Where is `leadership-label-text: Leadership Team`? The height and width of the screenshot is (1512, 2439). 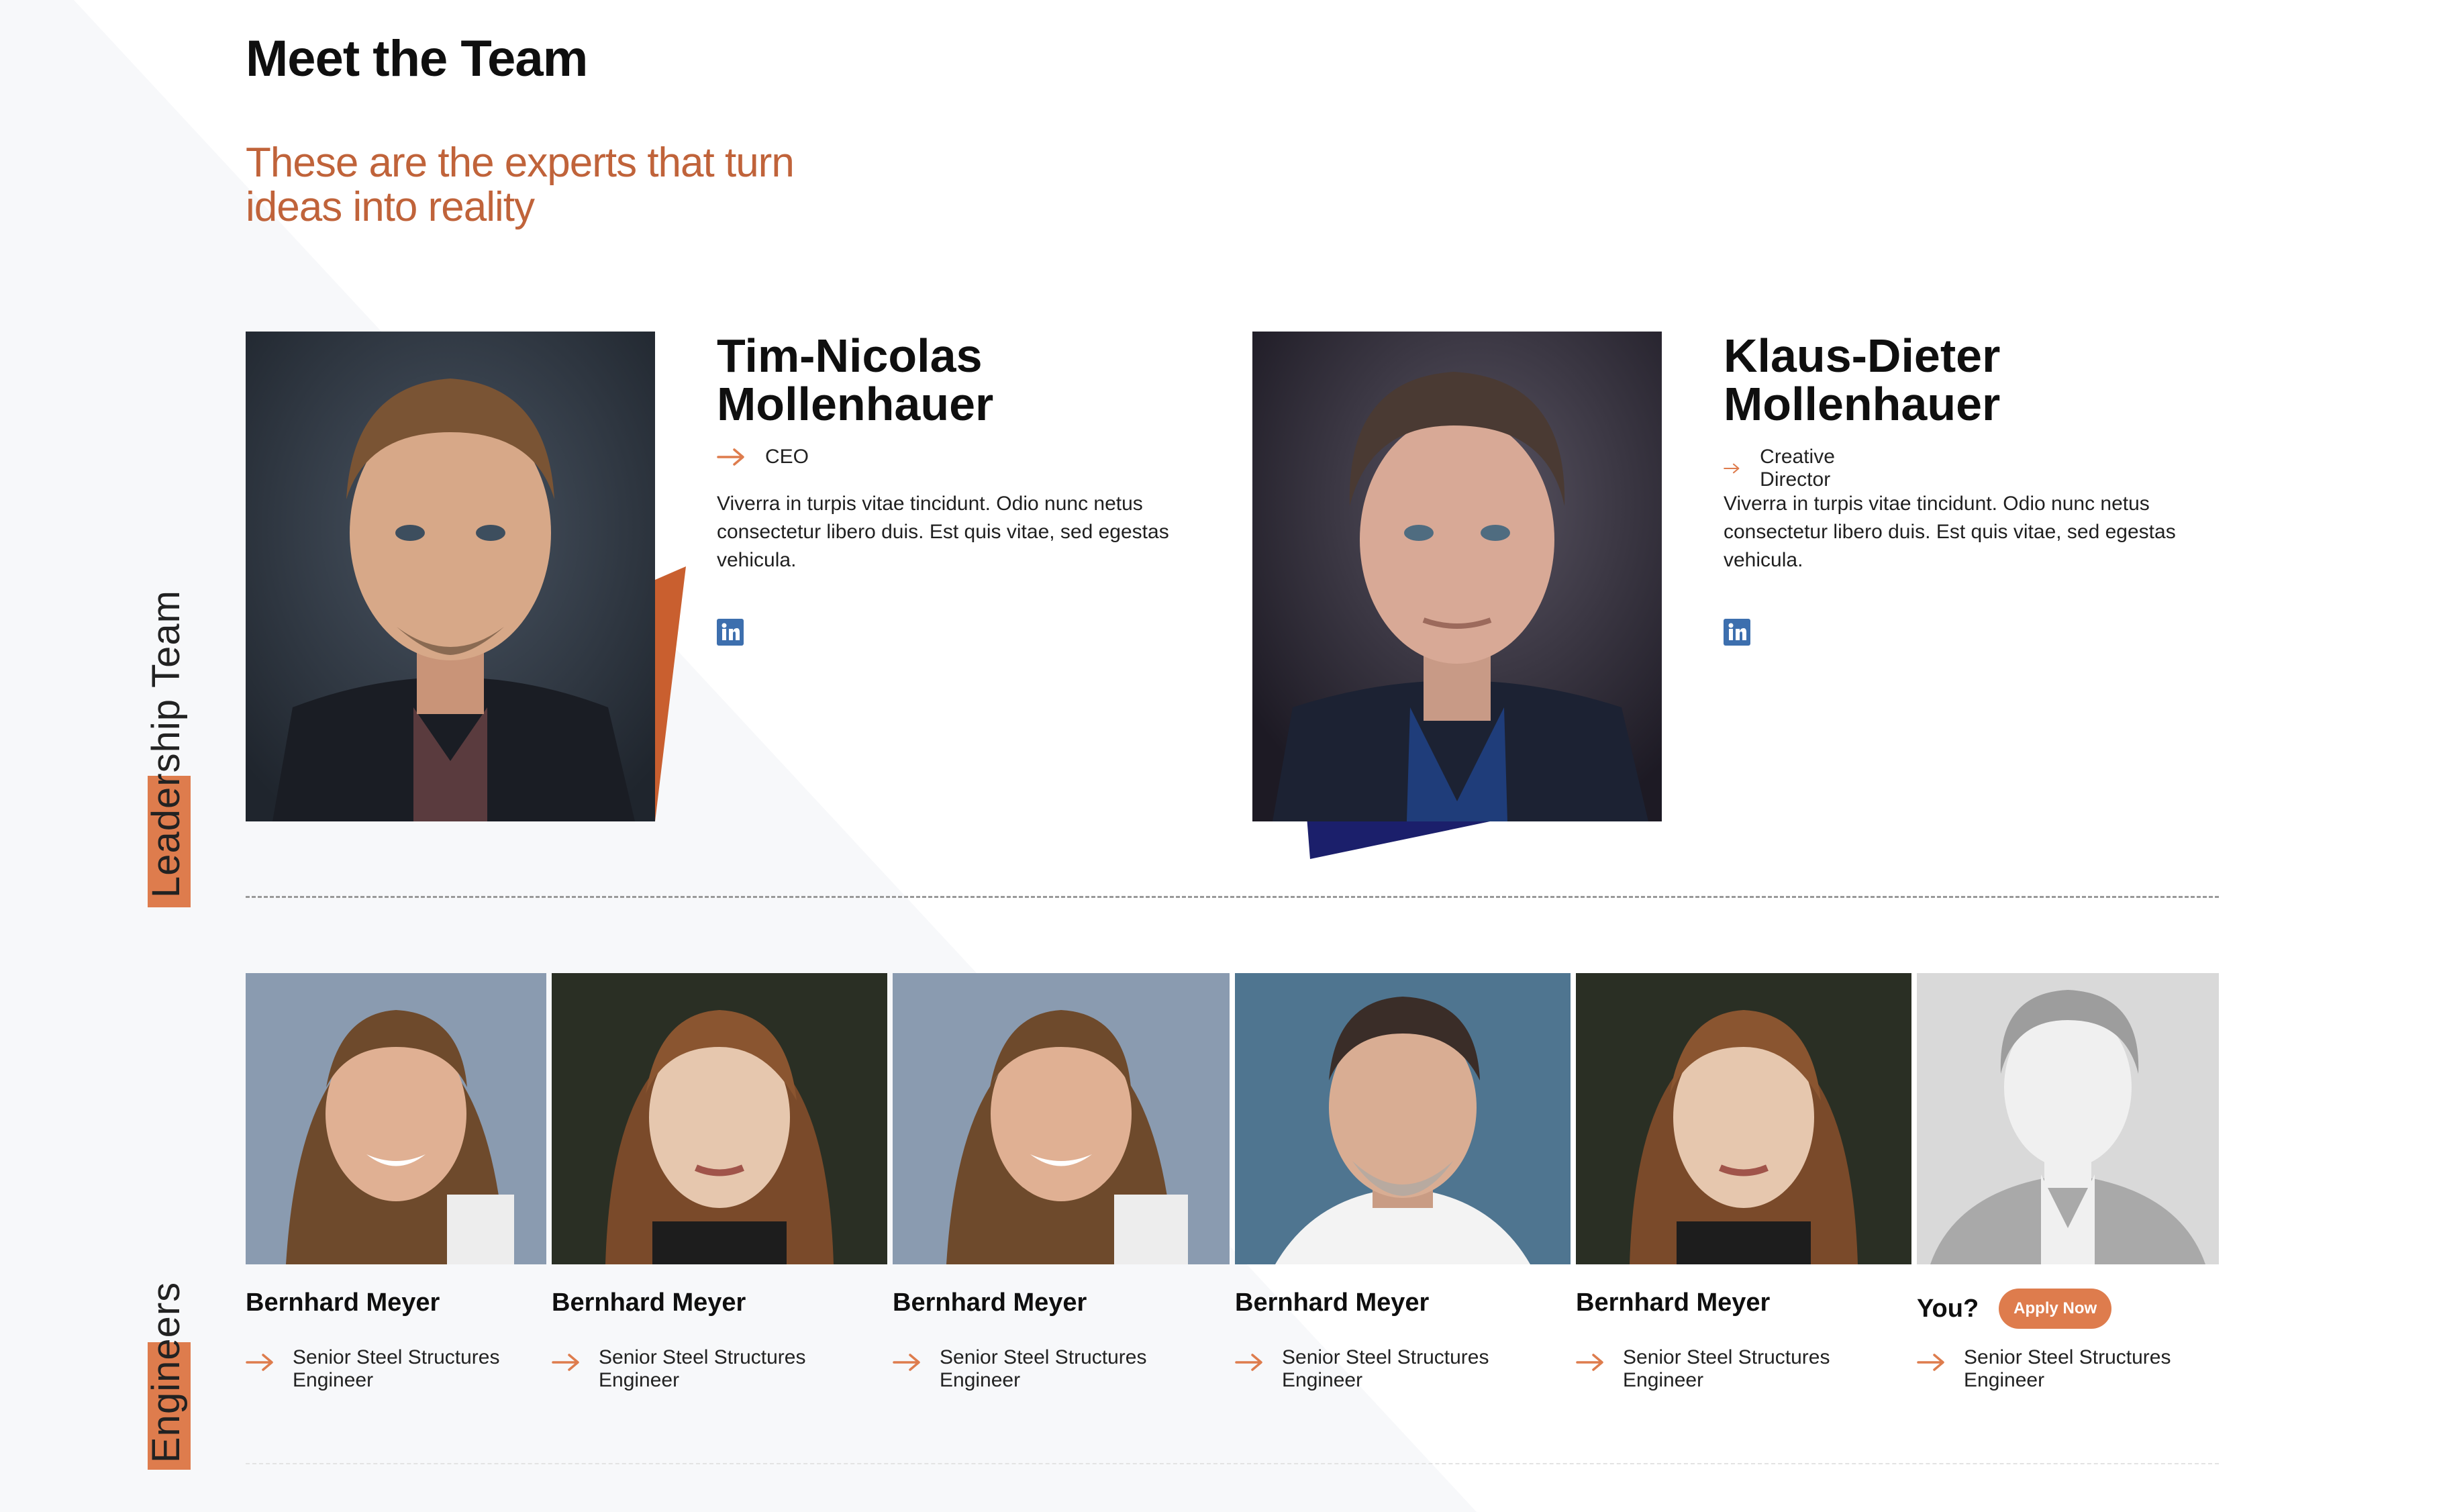 leadership-label-text: Leadership Team is located at coordinates (166, 744).